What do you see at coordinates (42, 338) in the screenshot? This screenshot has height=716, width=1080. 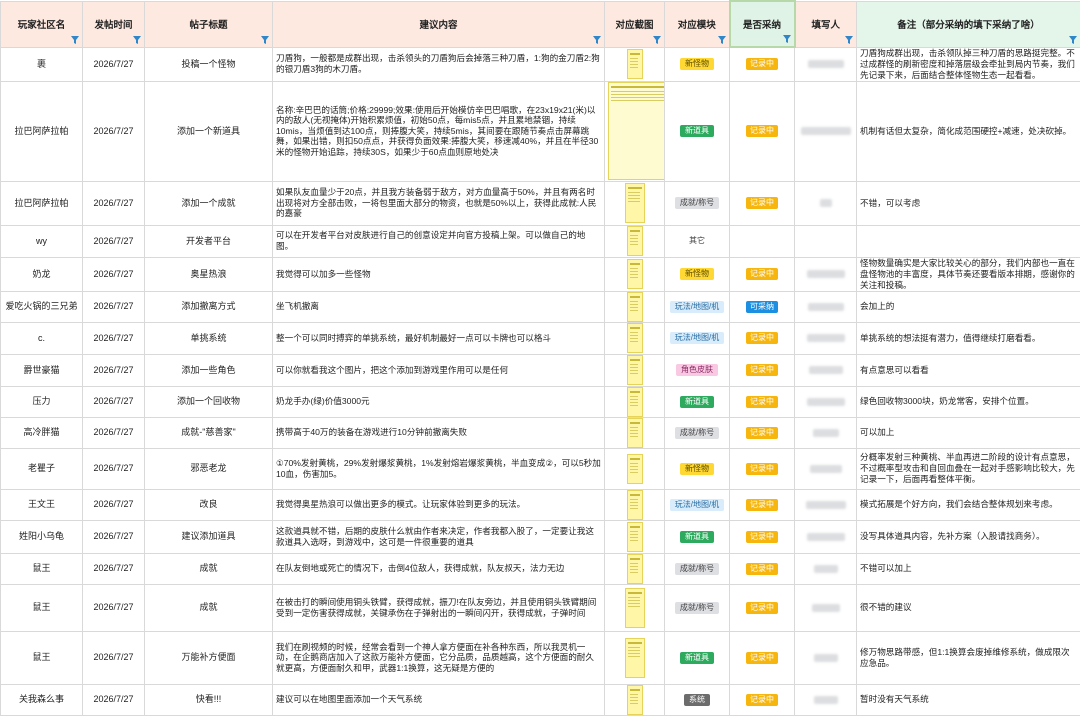 I see `cell-player-name: c.` at bounding box center [42, 338].